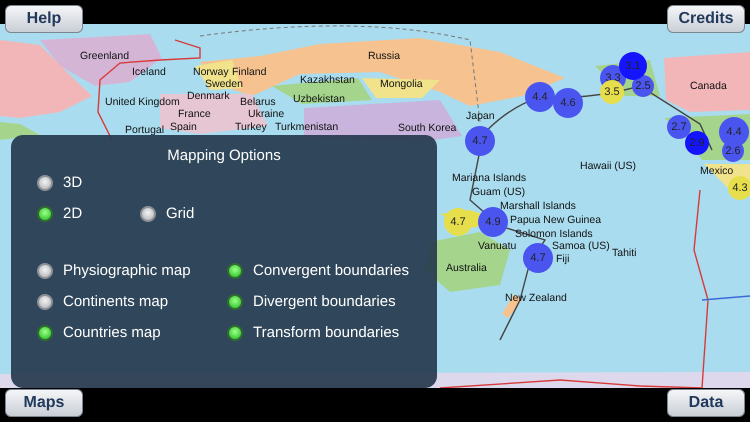 This screenshot has height=422, width=750. Describe the element at coordinates (132, 332) in the screenshot. I see `option-toggle: Countries map` at that location.